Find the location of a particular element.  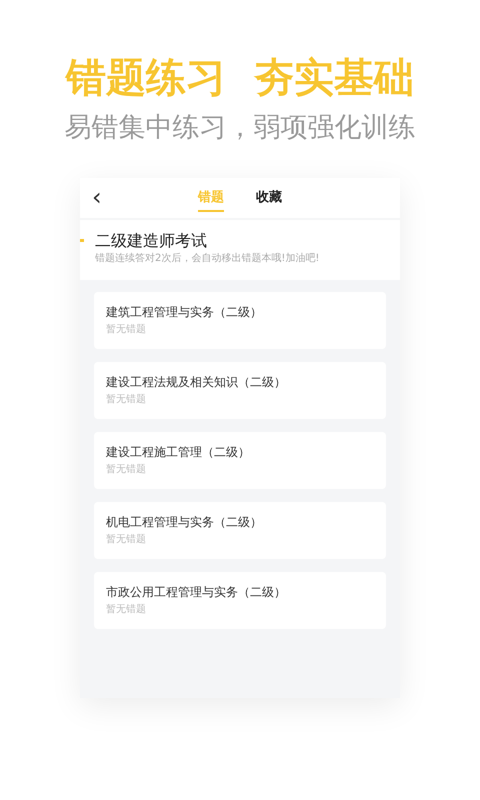

back-button: ‹ is located at coordinates (97, 197).